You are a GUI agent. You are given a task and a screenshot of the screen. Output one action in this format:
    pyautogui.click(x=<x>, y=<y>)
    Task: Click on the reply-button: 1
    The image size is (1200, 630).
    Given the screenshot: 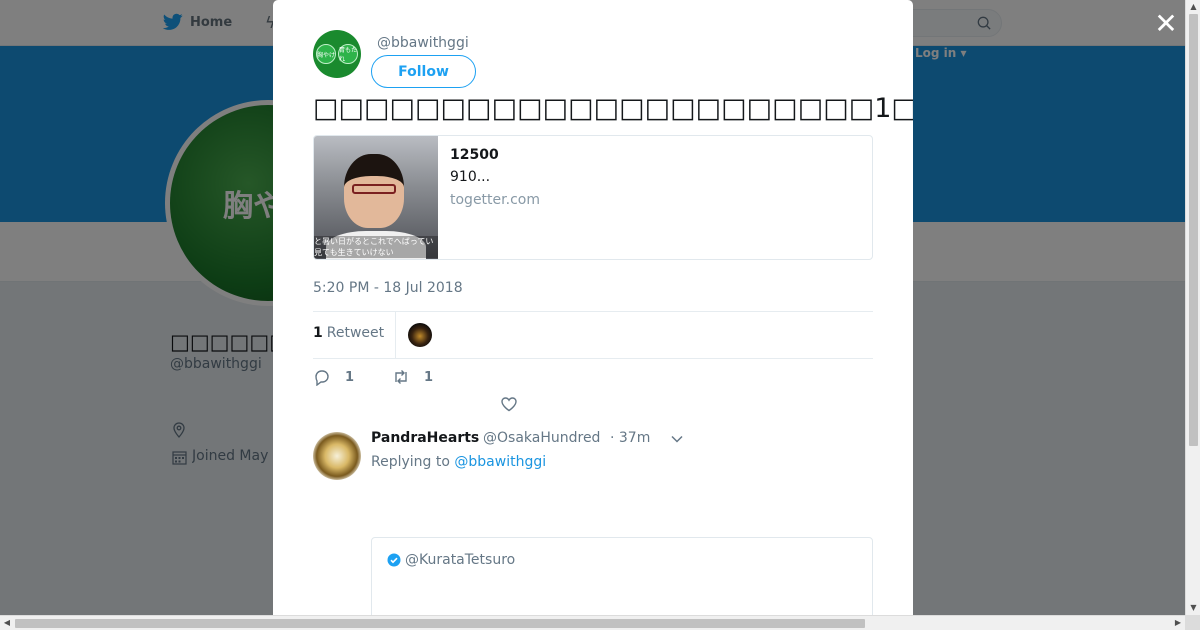 What is the action you would take?
    pyautogui.click(x=333, y=377)
    